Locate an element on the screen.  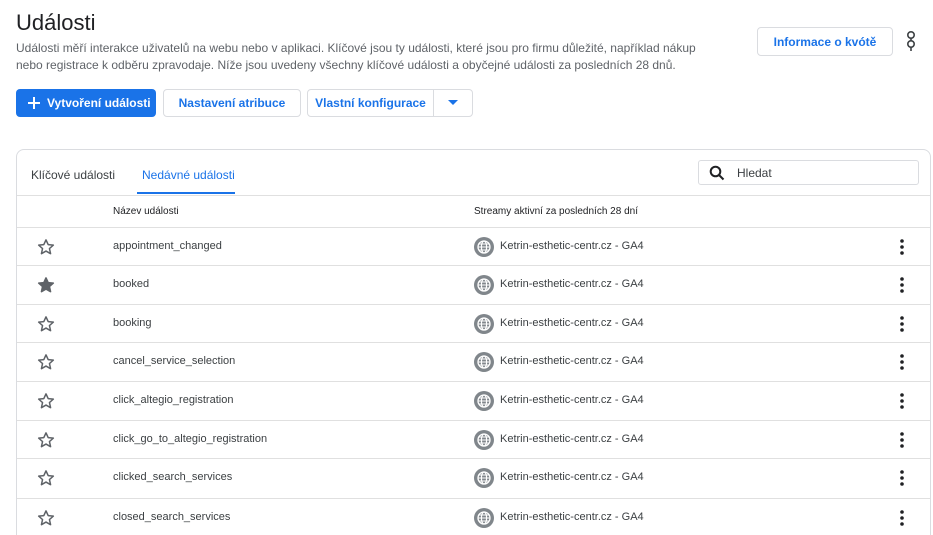
column-header-streams: Streamy aktivní za posledních 28 dní is located at coordinates (556, 211).